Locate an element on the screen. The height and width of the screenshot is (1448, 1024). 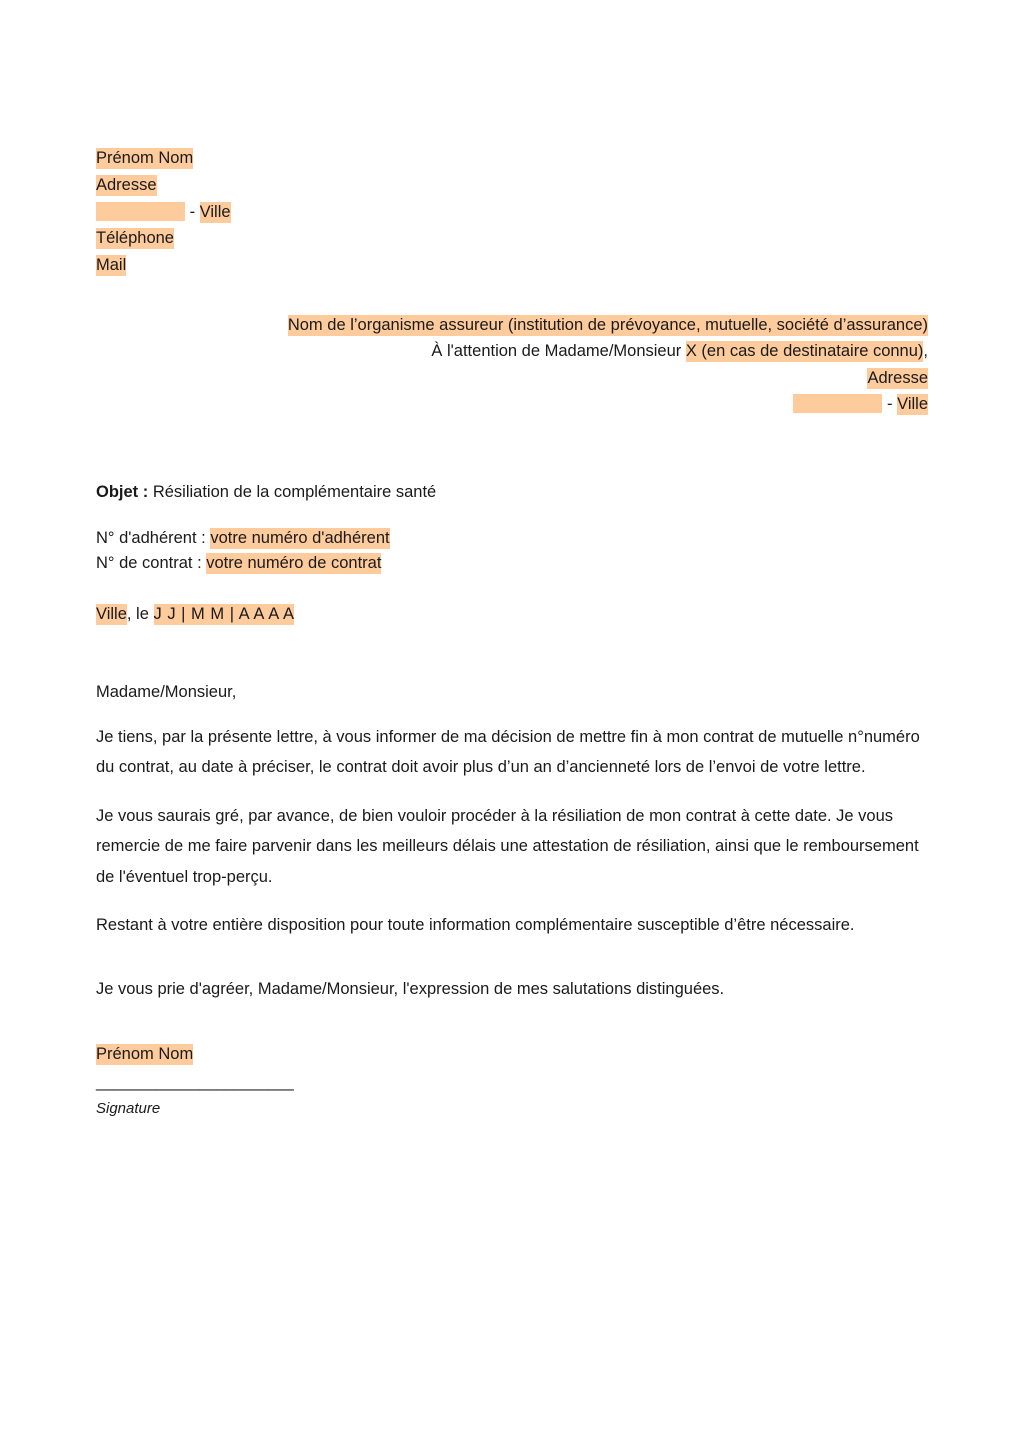
sender-email-line: Mail is located at coordinates (512, 265).